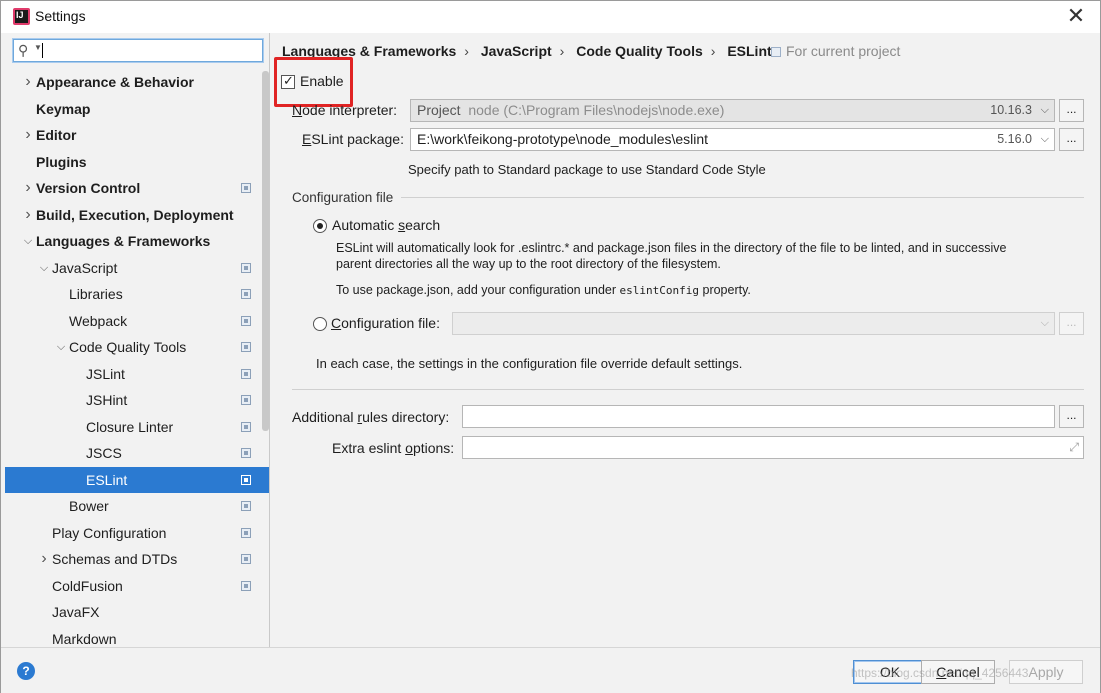  Describe the element at coordinates (843, 51) in the screenshot. I see `for-project-label: For current project` at that location.